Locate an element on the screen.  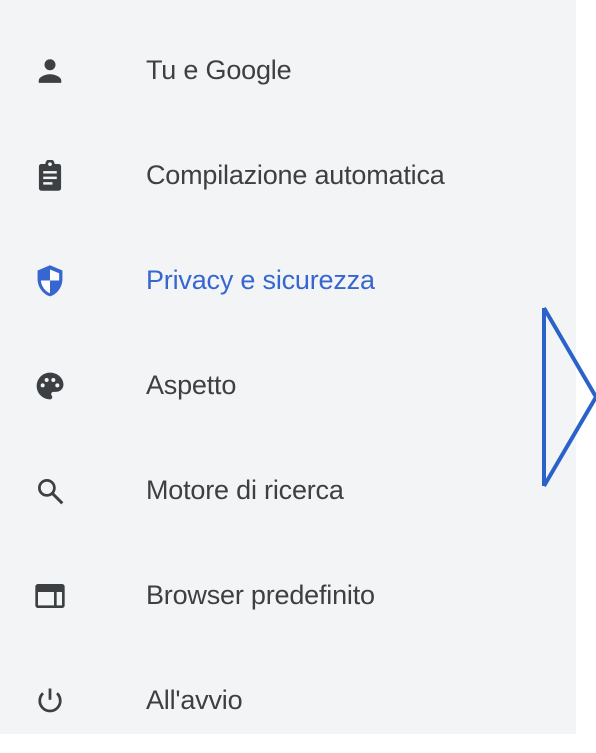
menu-item-label: Aspetto is located at coordinates (191, 385).